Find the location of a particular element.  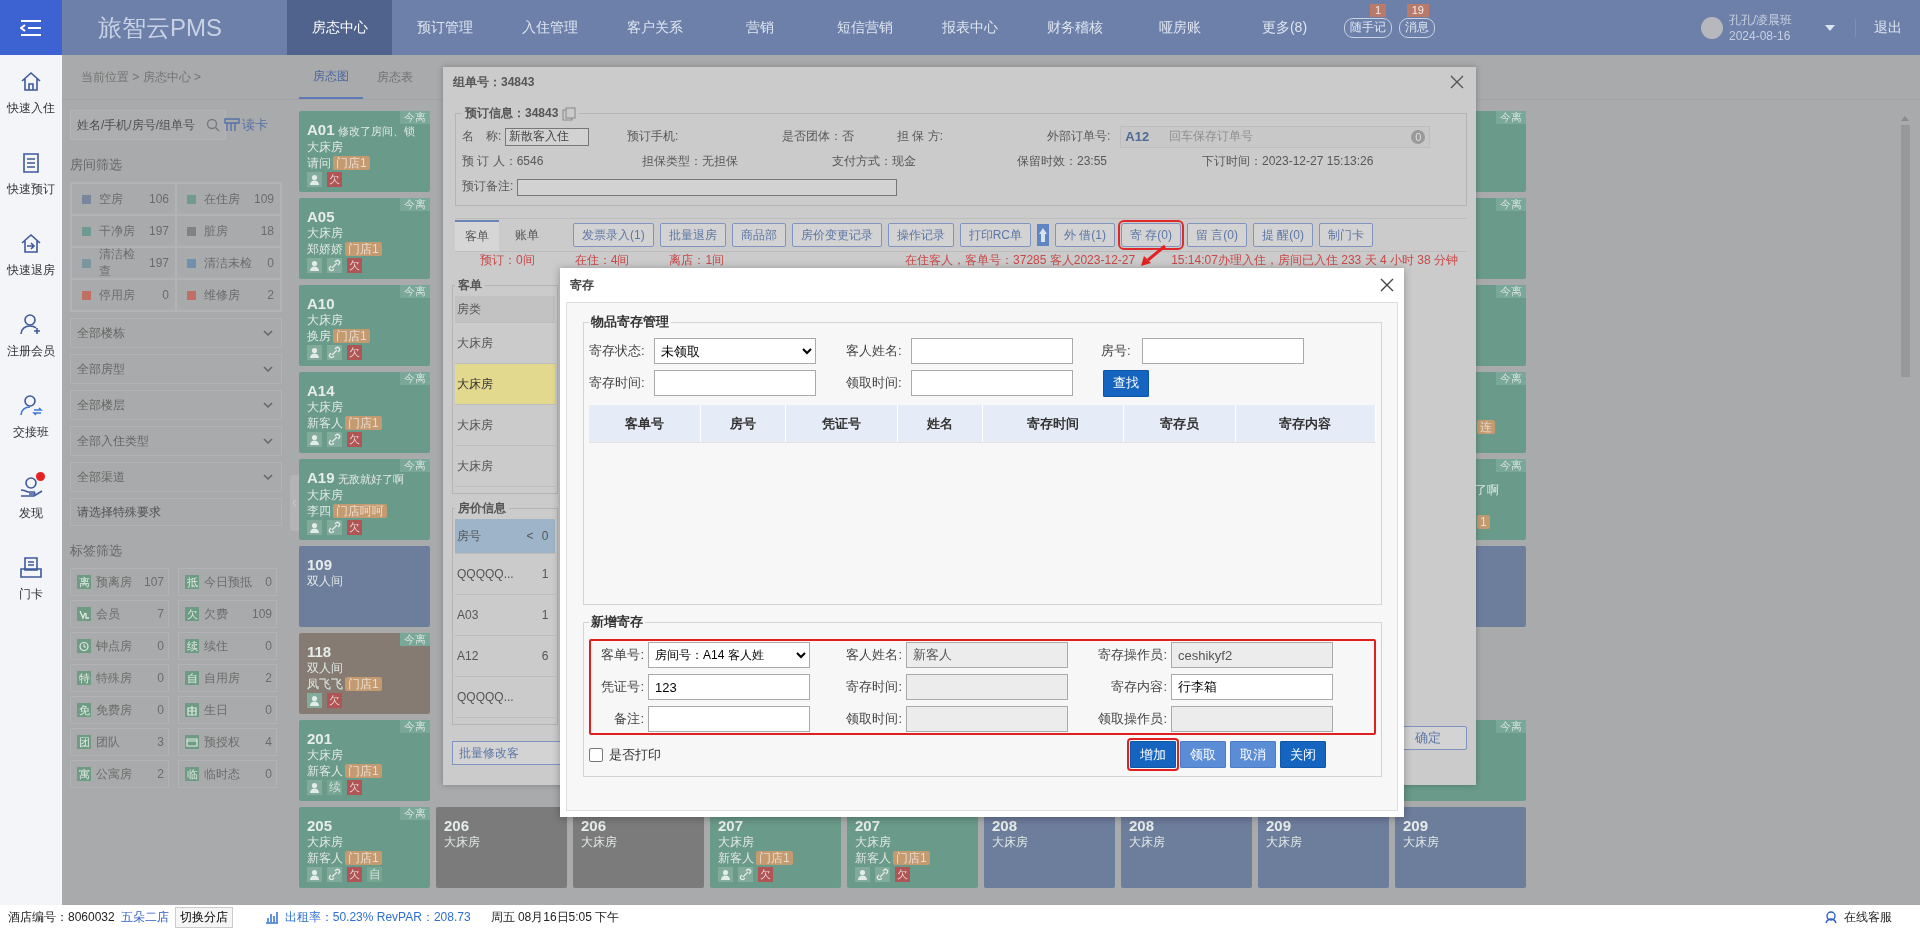

app-logo: 旅智云PMS is located at coordinates (160, 27).